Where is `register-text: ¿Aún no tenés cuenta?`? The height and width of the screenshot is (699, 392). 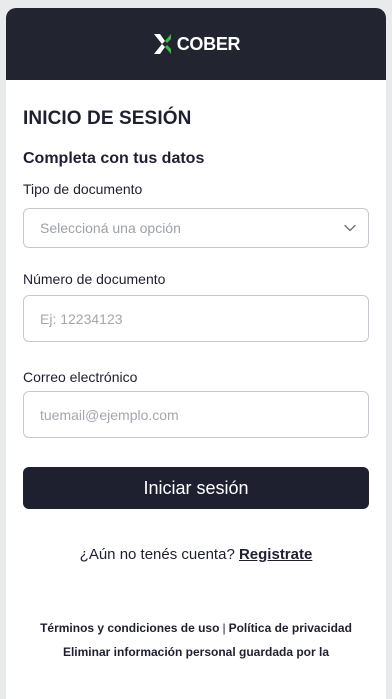
register-text: ¿Aún no tenés cuenta? is located at coordinates (157, 554).